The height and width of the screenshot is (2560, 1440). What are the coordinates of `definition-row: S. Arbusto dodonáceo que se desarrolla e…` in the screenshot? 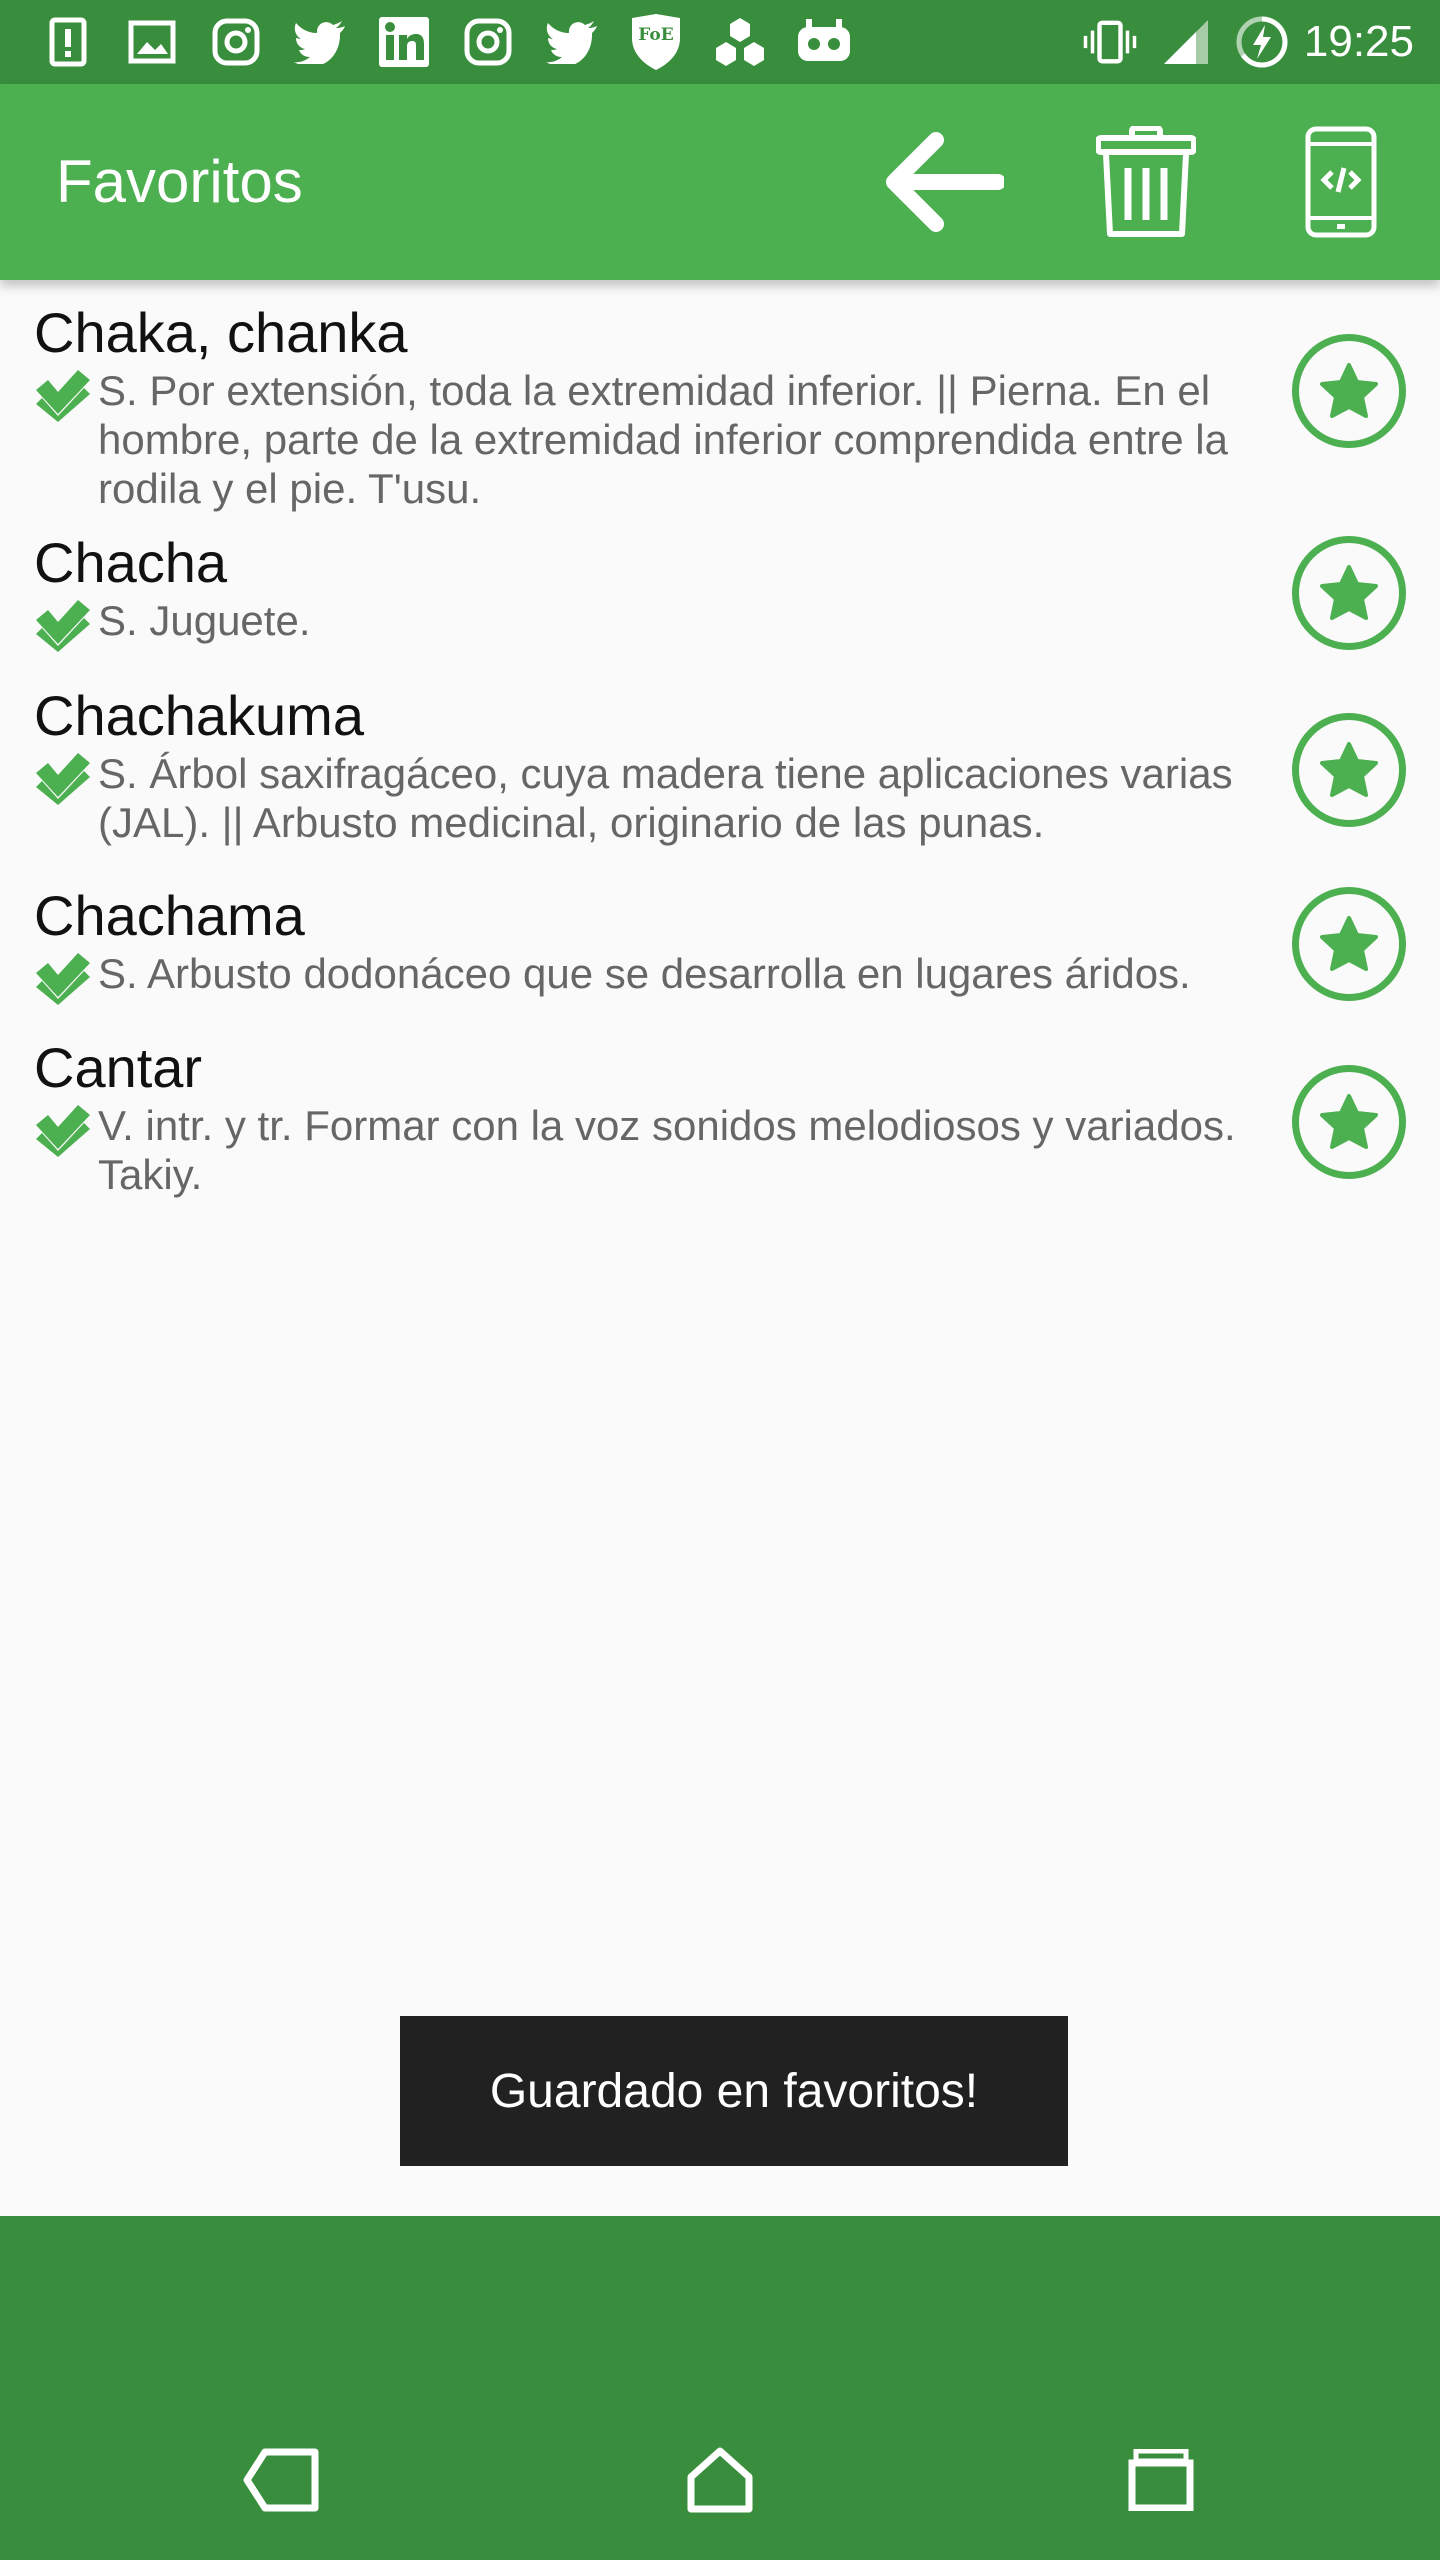 It's located at (642, 977).